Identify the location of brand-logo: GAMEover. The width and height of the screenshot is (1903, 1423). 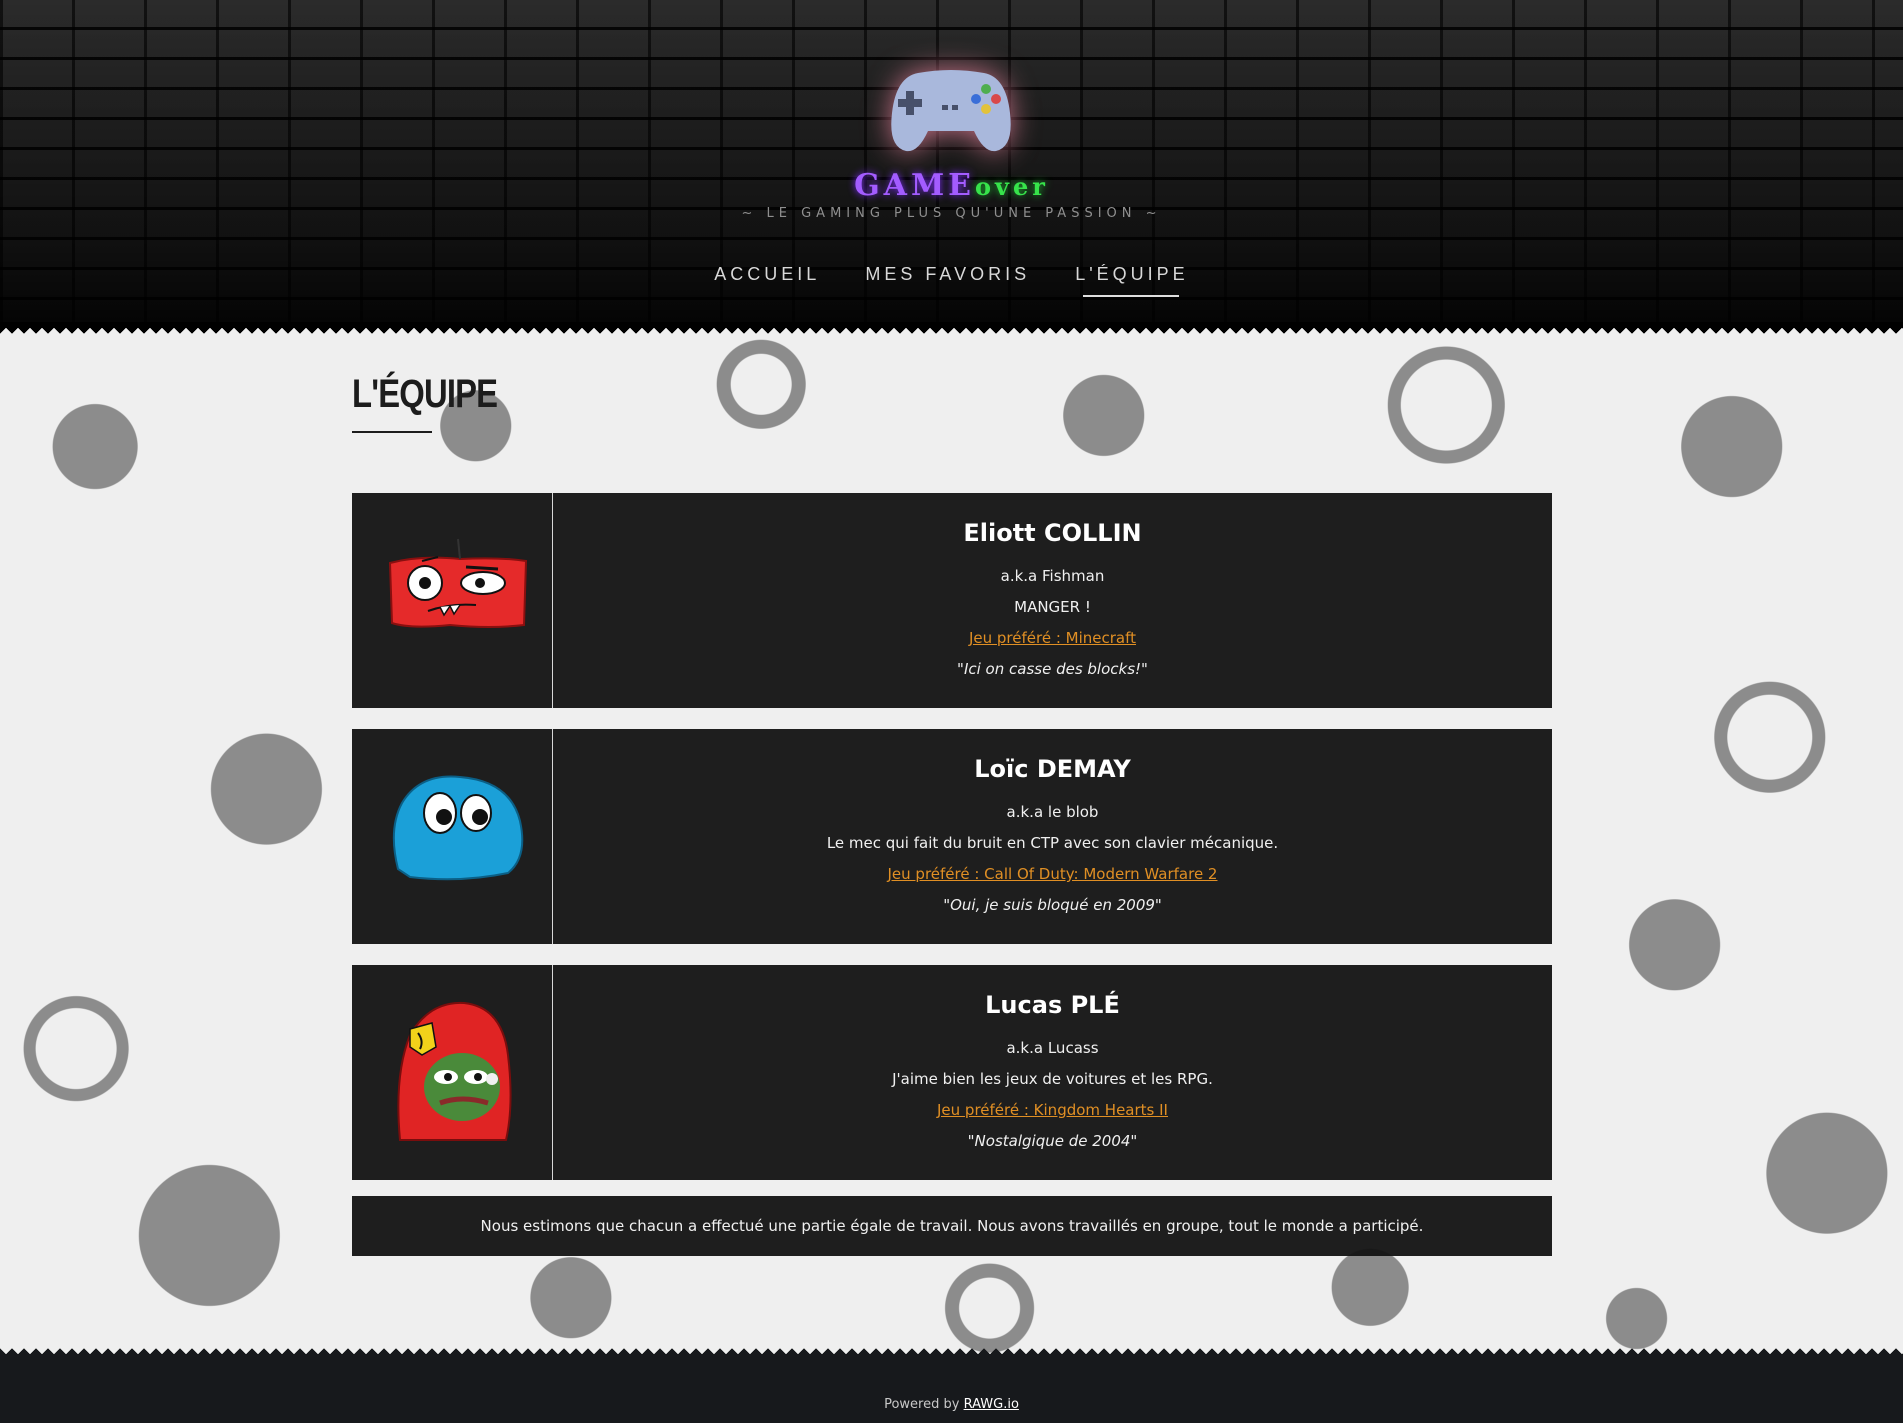
(951, 185).